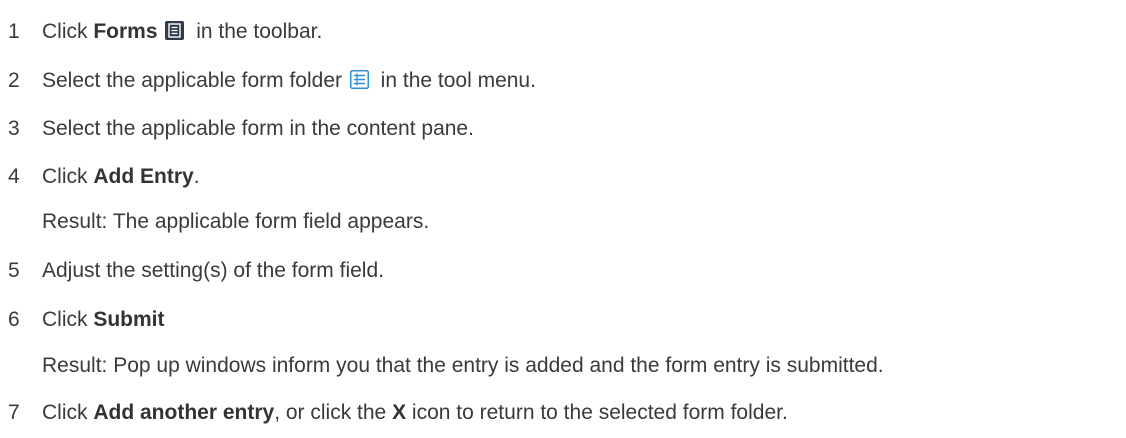 This screenshot has height=438, width=1126. I want to click on step-text-middle: , or click the, so click(333, 412).